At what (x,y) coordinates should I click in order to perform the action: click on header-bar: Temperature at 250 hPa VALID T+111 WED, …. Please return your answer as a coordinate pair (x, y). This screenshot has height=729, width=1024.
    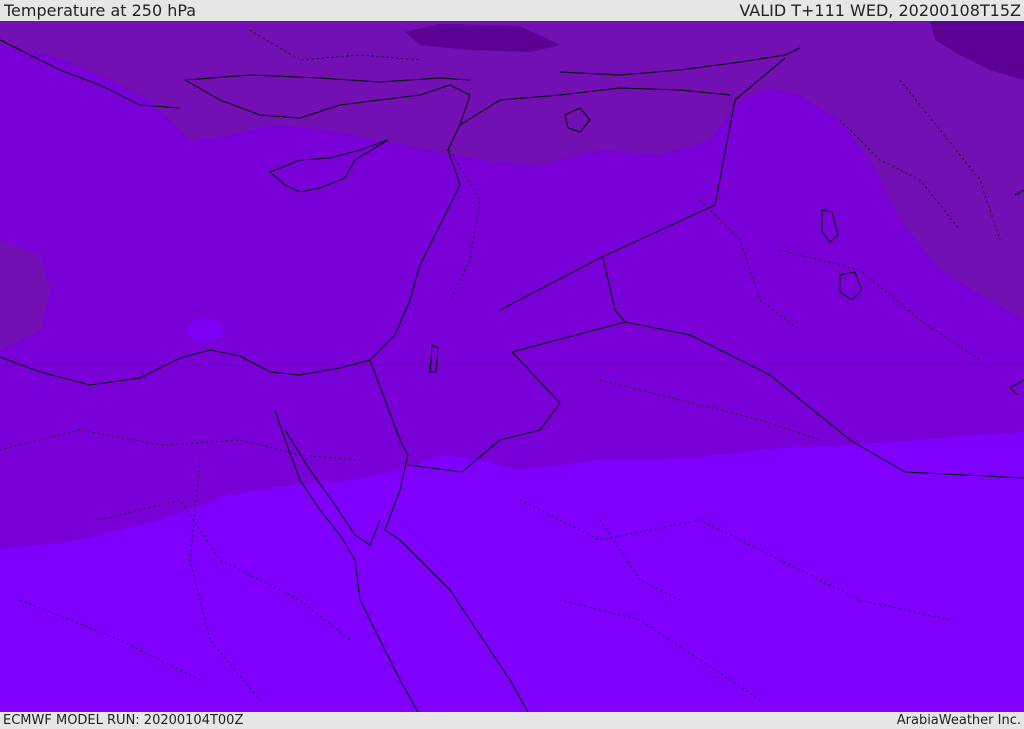
    Looking at the image, I should click on (512, 10).